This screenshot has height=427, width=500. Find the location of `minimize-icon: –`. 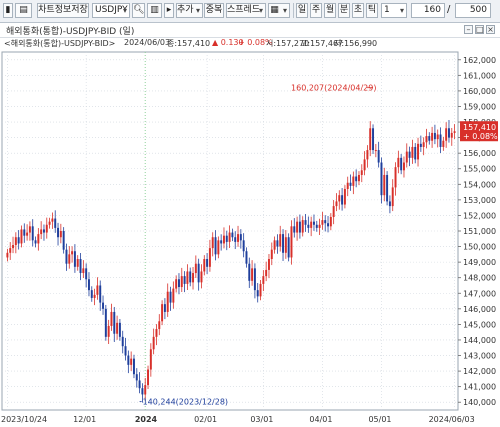

minimize-icon: – is located at coordinates (468, 29).